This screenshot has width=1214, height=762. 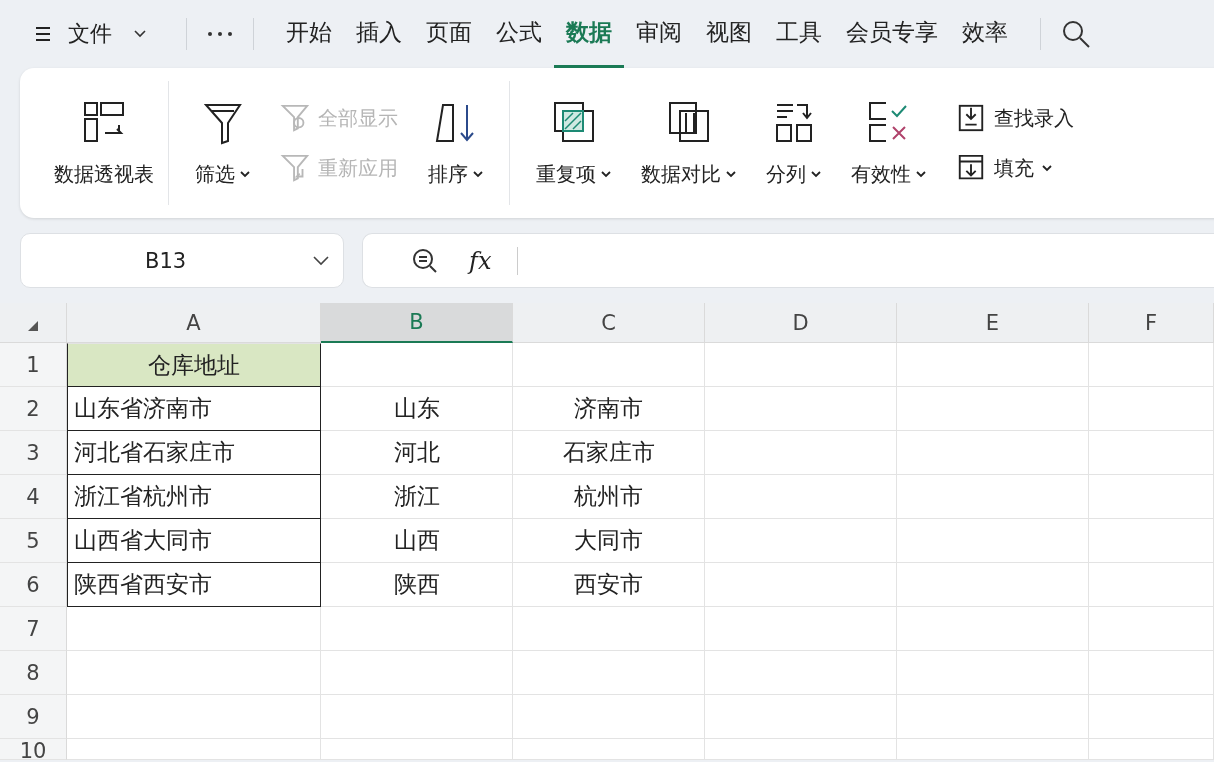 What do you see at coordinates (573, 143) in the screenshot?
I see `ribbon-button: 重复项` at bounding box center [573, 143].